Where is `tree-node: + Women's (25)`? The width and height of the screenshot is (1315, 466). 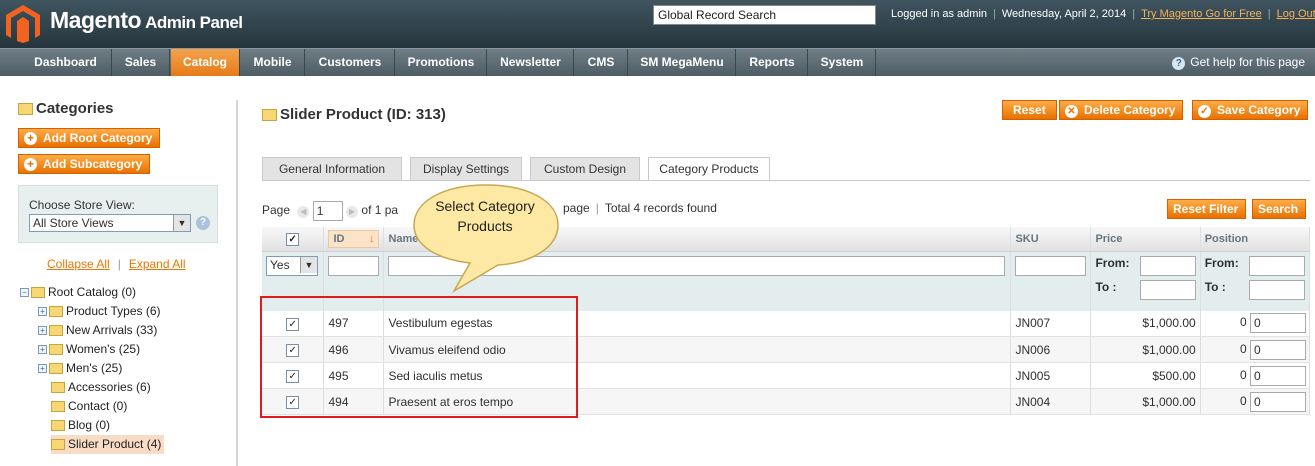 tree-node: + Women's (25) is located at coordinates (89, 349).